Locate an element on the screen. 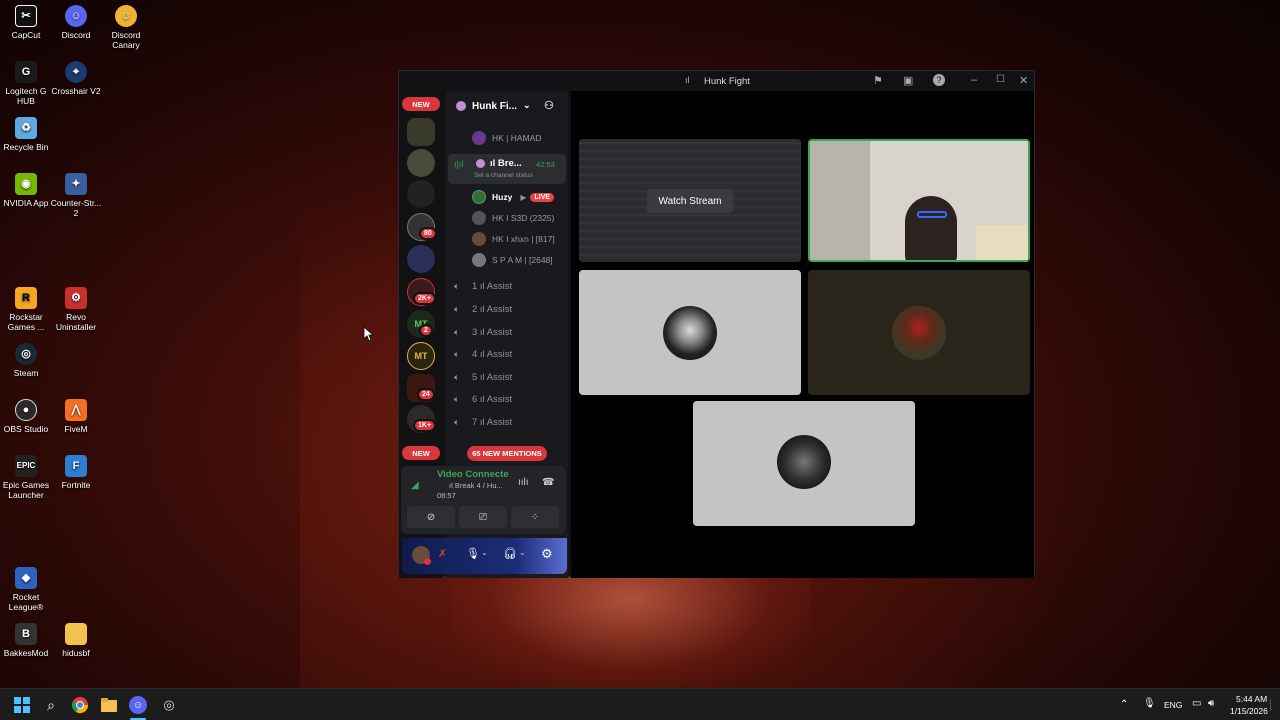 This screenshot has height=720, width=1280. stream-tile: Watch Stream is located at coordinates (690, 200).